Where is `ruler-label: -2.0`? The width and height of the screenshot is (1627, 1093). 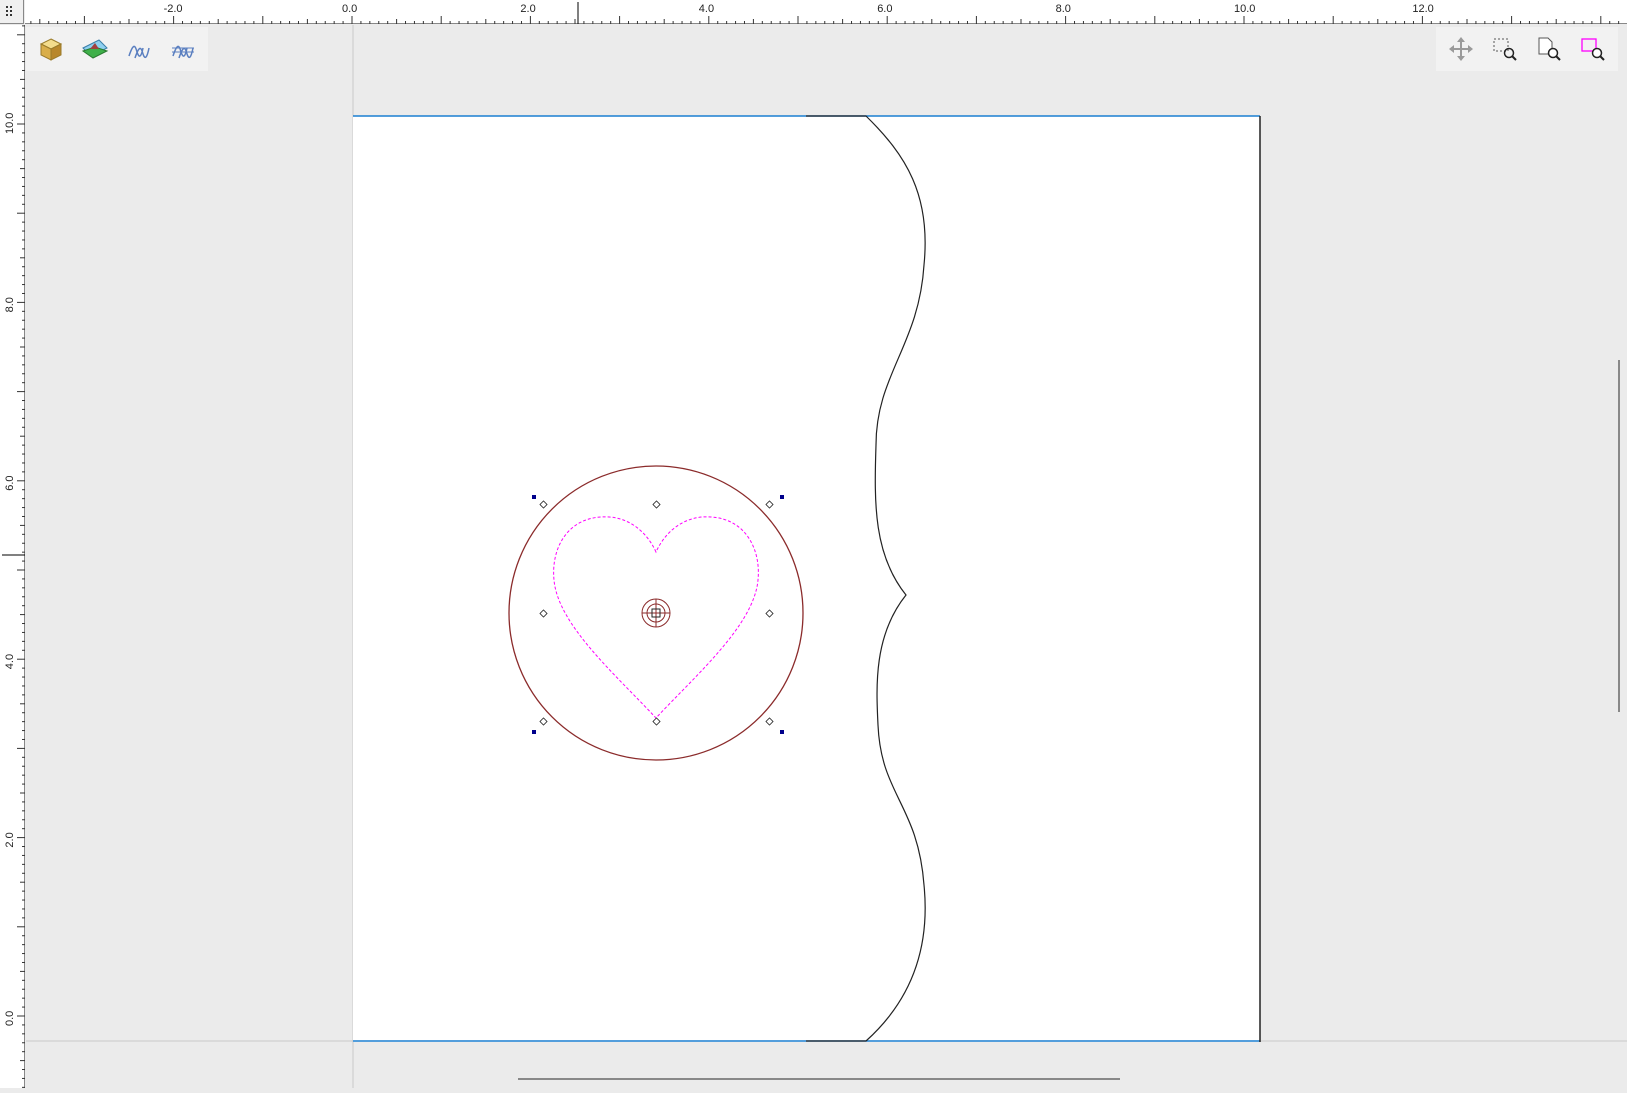
ruler-label: -2.0 is located at coordinates (173, 9).